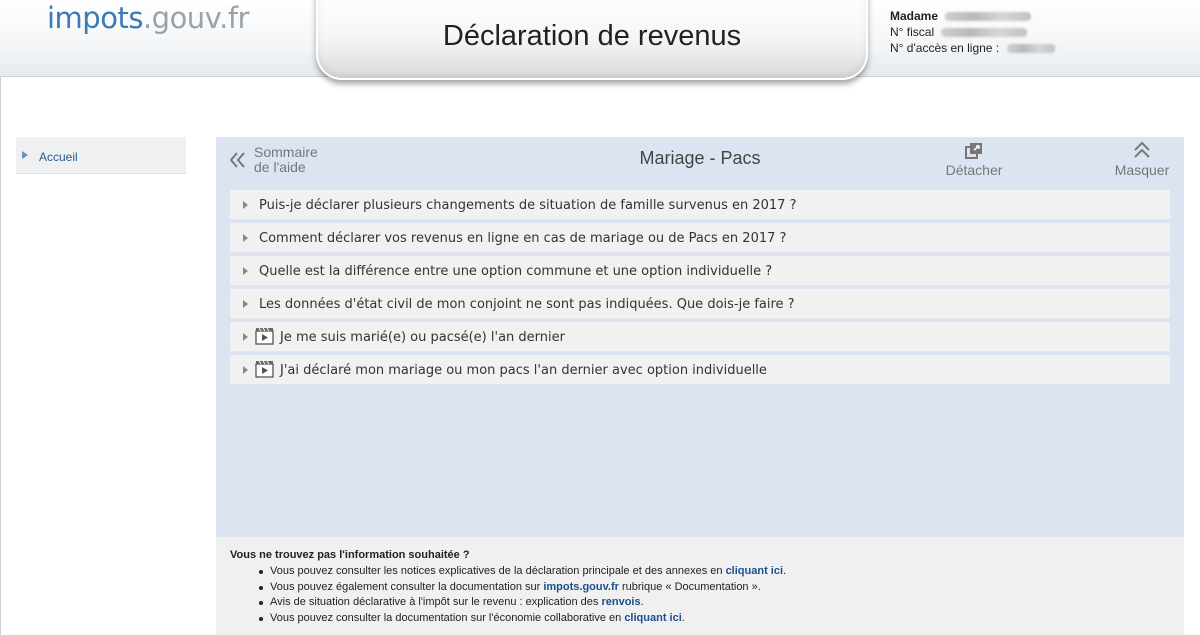 The width and height of the screenshot is (1200, 635). Describe the element at coordinates (1142, 151) in the screenshot. I see `double-chevron-up-icon` at that location.